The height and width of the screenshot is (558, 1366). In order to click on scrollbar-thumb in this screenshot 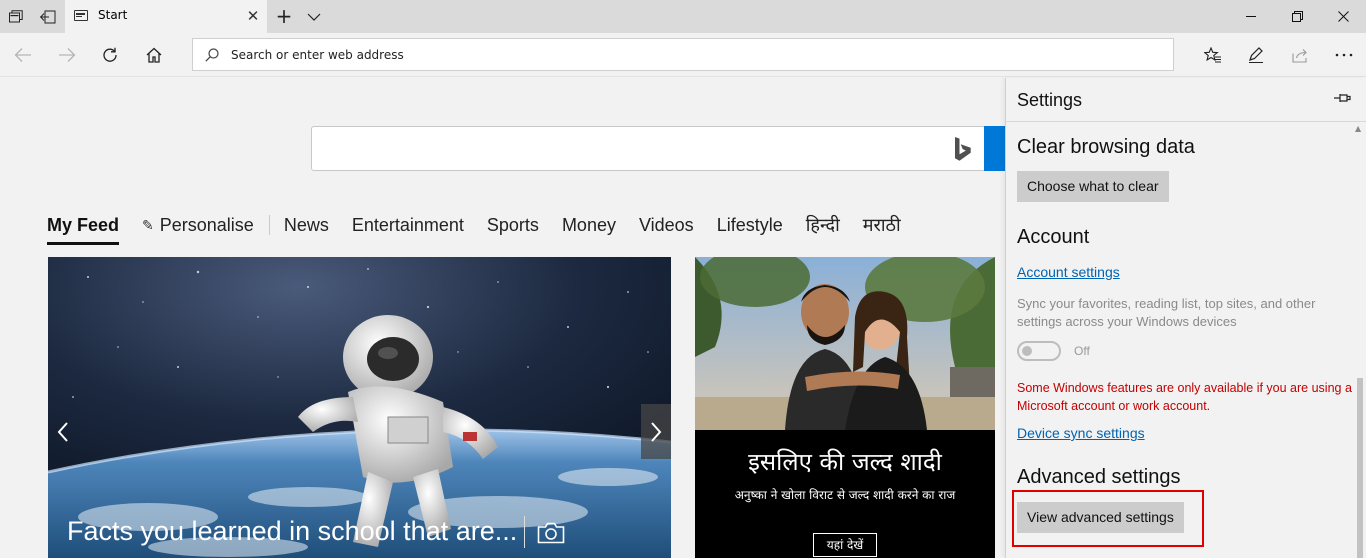, I will do `click(1360, 468)`.